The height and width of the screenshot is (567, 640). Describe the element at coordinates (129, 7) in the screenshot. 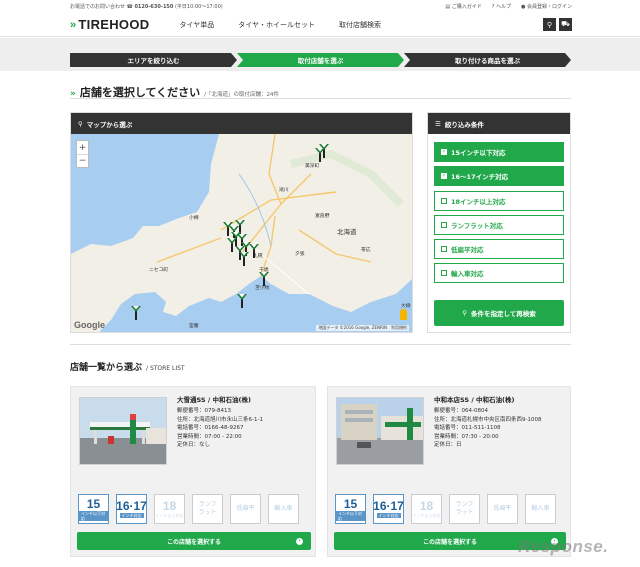

I see `phone-icon: ☎` at that location.